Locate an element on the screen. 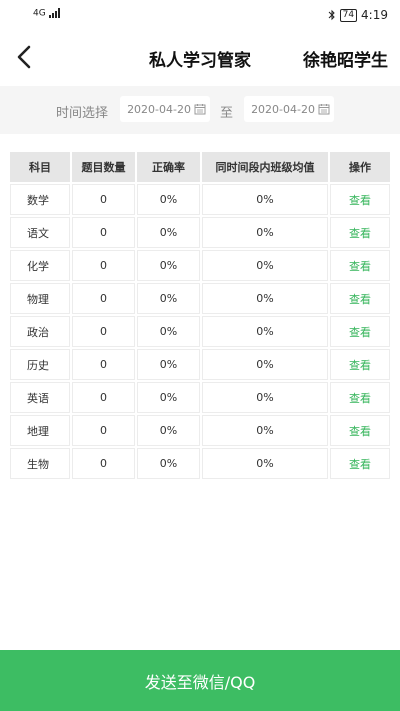 This screenshot has height=711, width=400. end-date-picker: 2020-04-20 is located at coordinates (289, 109).